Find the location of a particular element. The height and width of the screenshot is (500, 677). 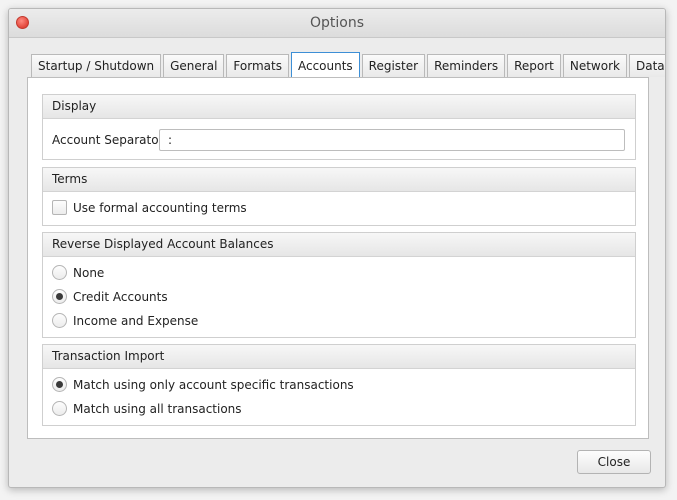

balance-none-label: None is located at coordinates (89, 272).